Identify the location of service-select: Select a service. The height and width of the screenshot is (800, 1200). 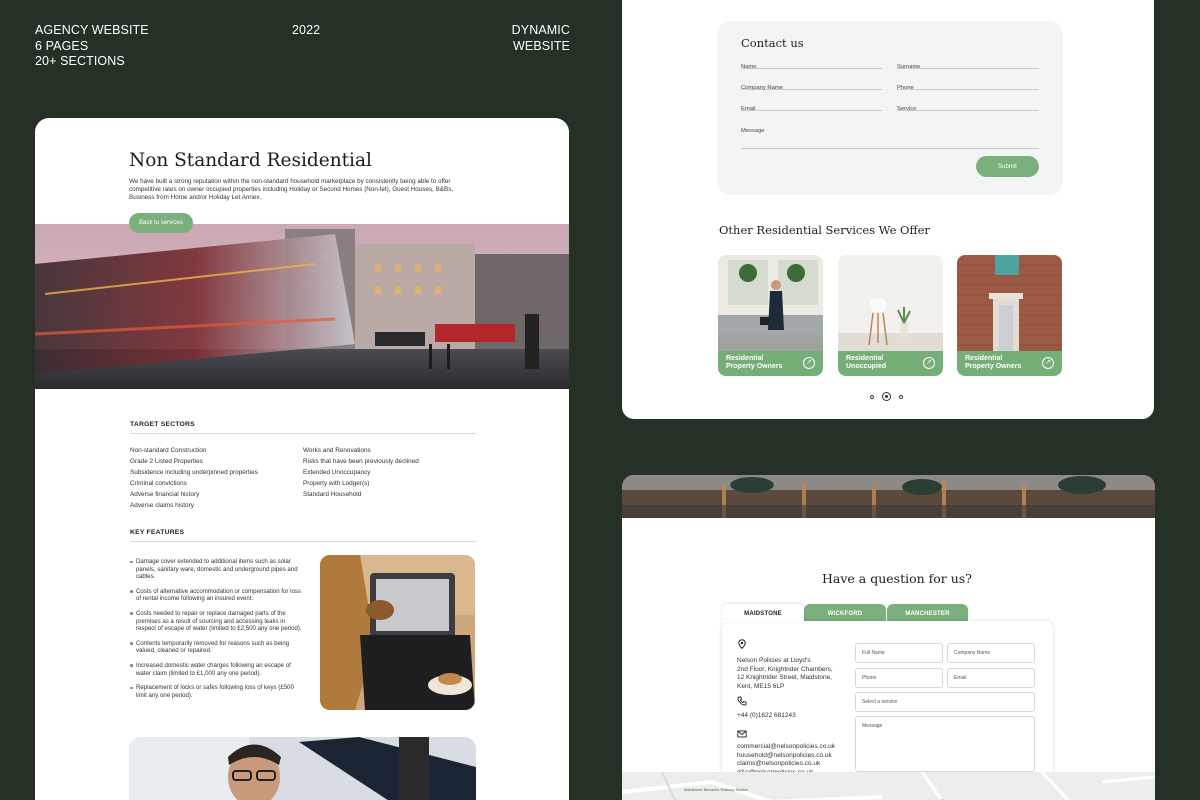
(945, 702).